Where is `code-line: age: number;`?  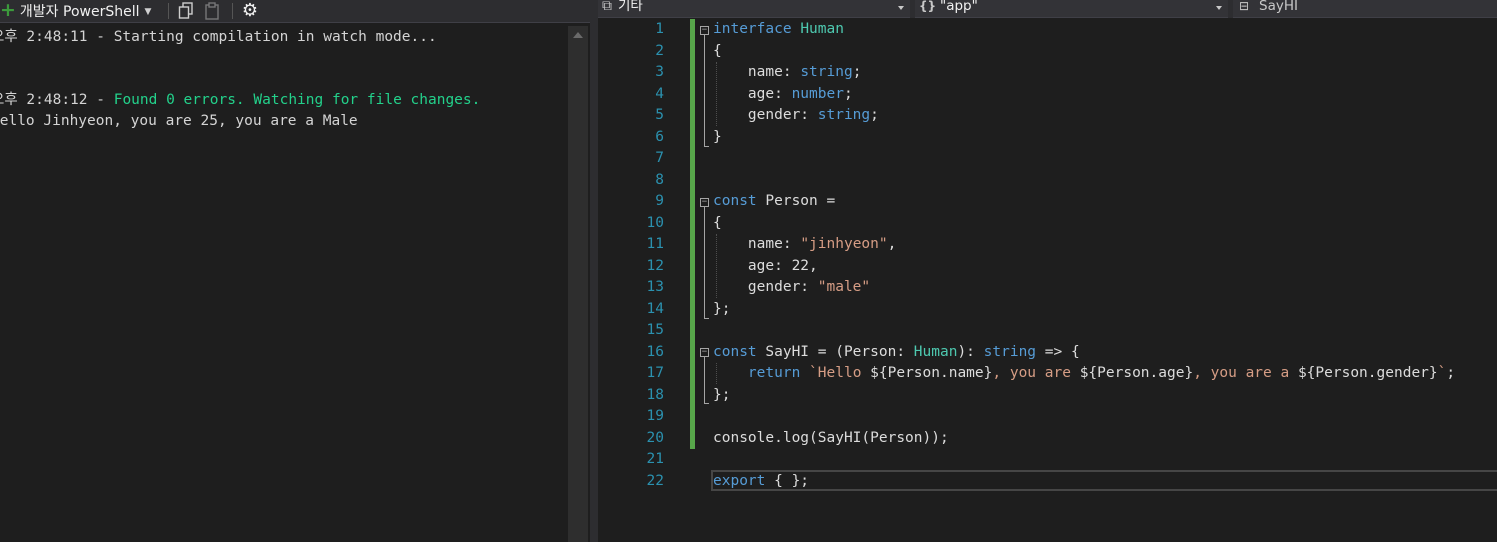 code-line: age: number; is located at coordinates (783, 95).